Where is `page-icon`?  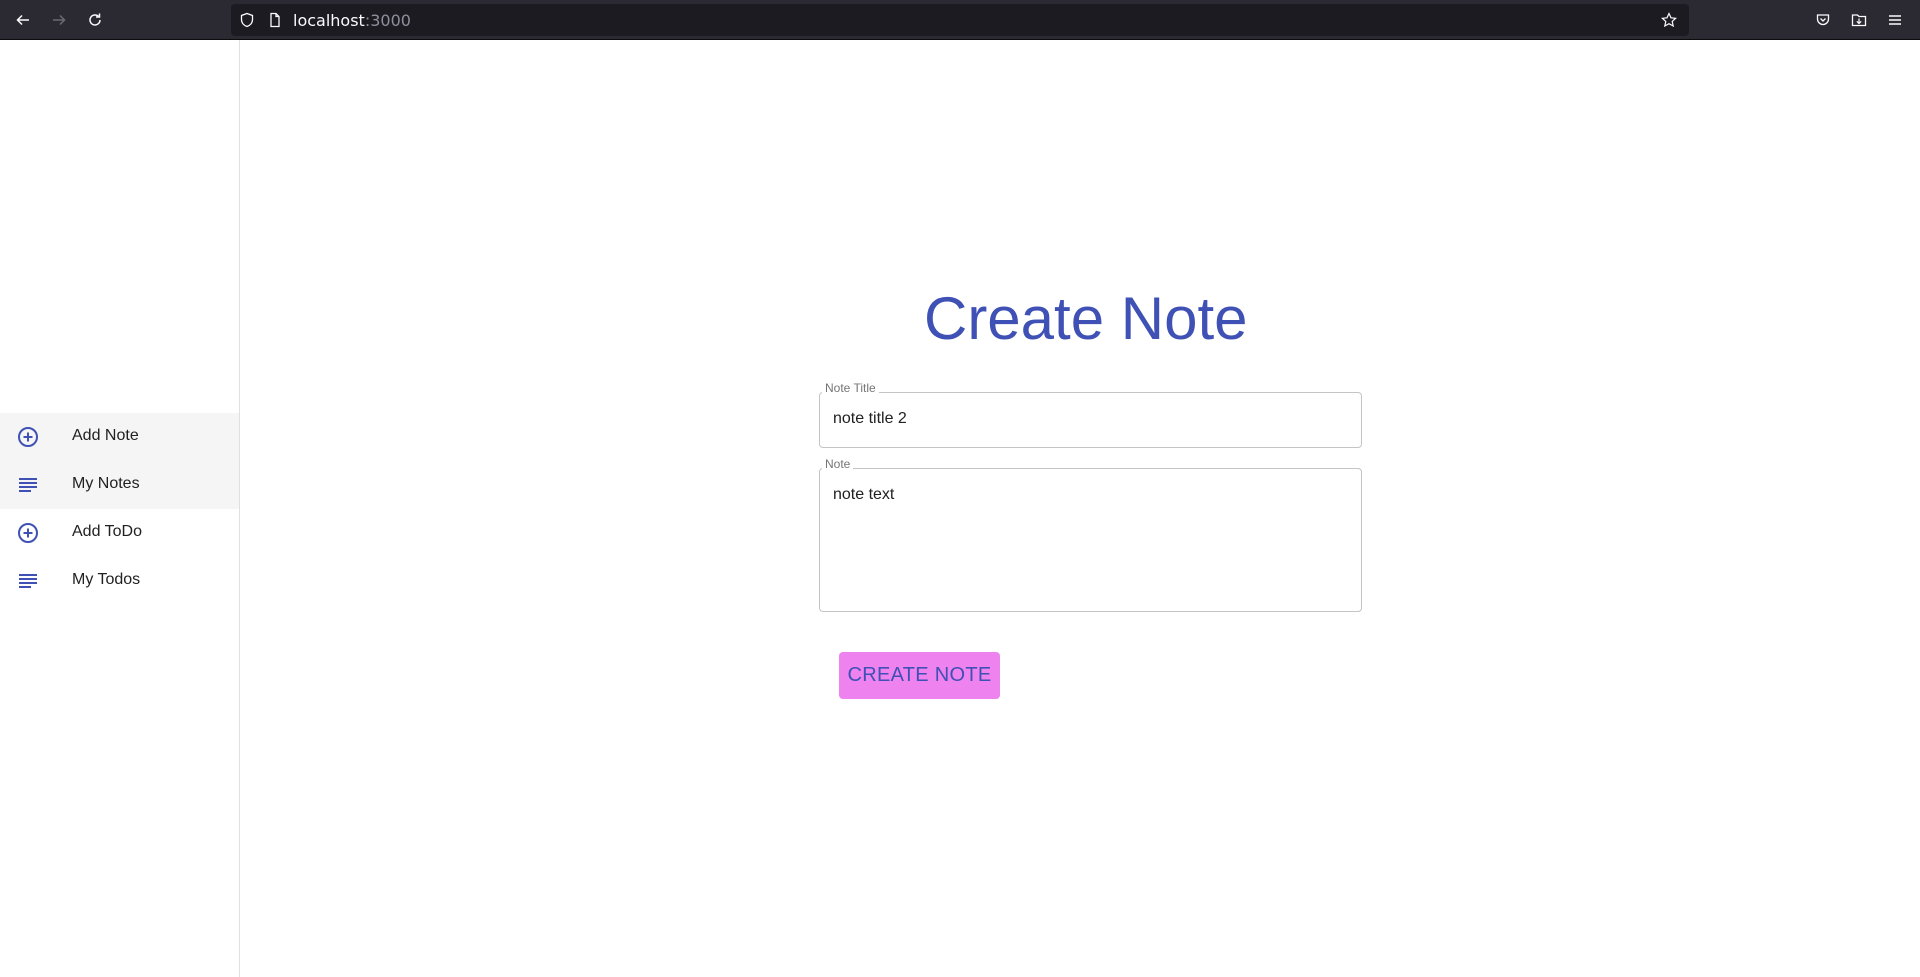 page-icon is located at coordinates (275, 20).